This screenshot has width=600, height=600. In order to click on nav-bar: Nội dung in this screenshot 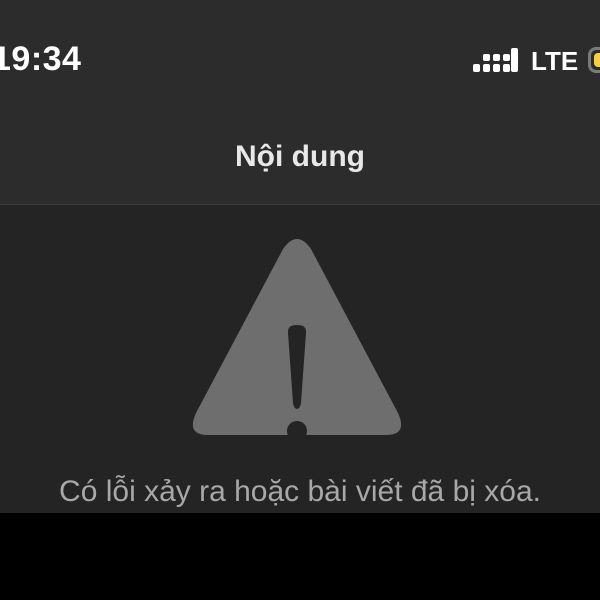, I will do `click(300, 162)`.